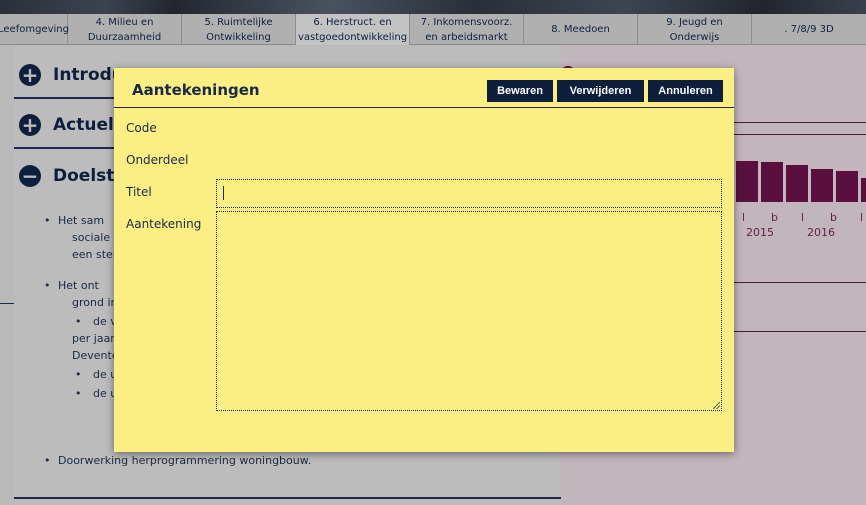 This screenshot has height=505, width=866. What do you see at coordinates (157, 160) in the screenshot?
I see `section-label: Onderdeel` at bounding box center [157, 160].